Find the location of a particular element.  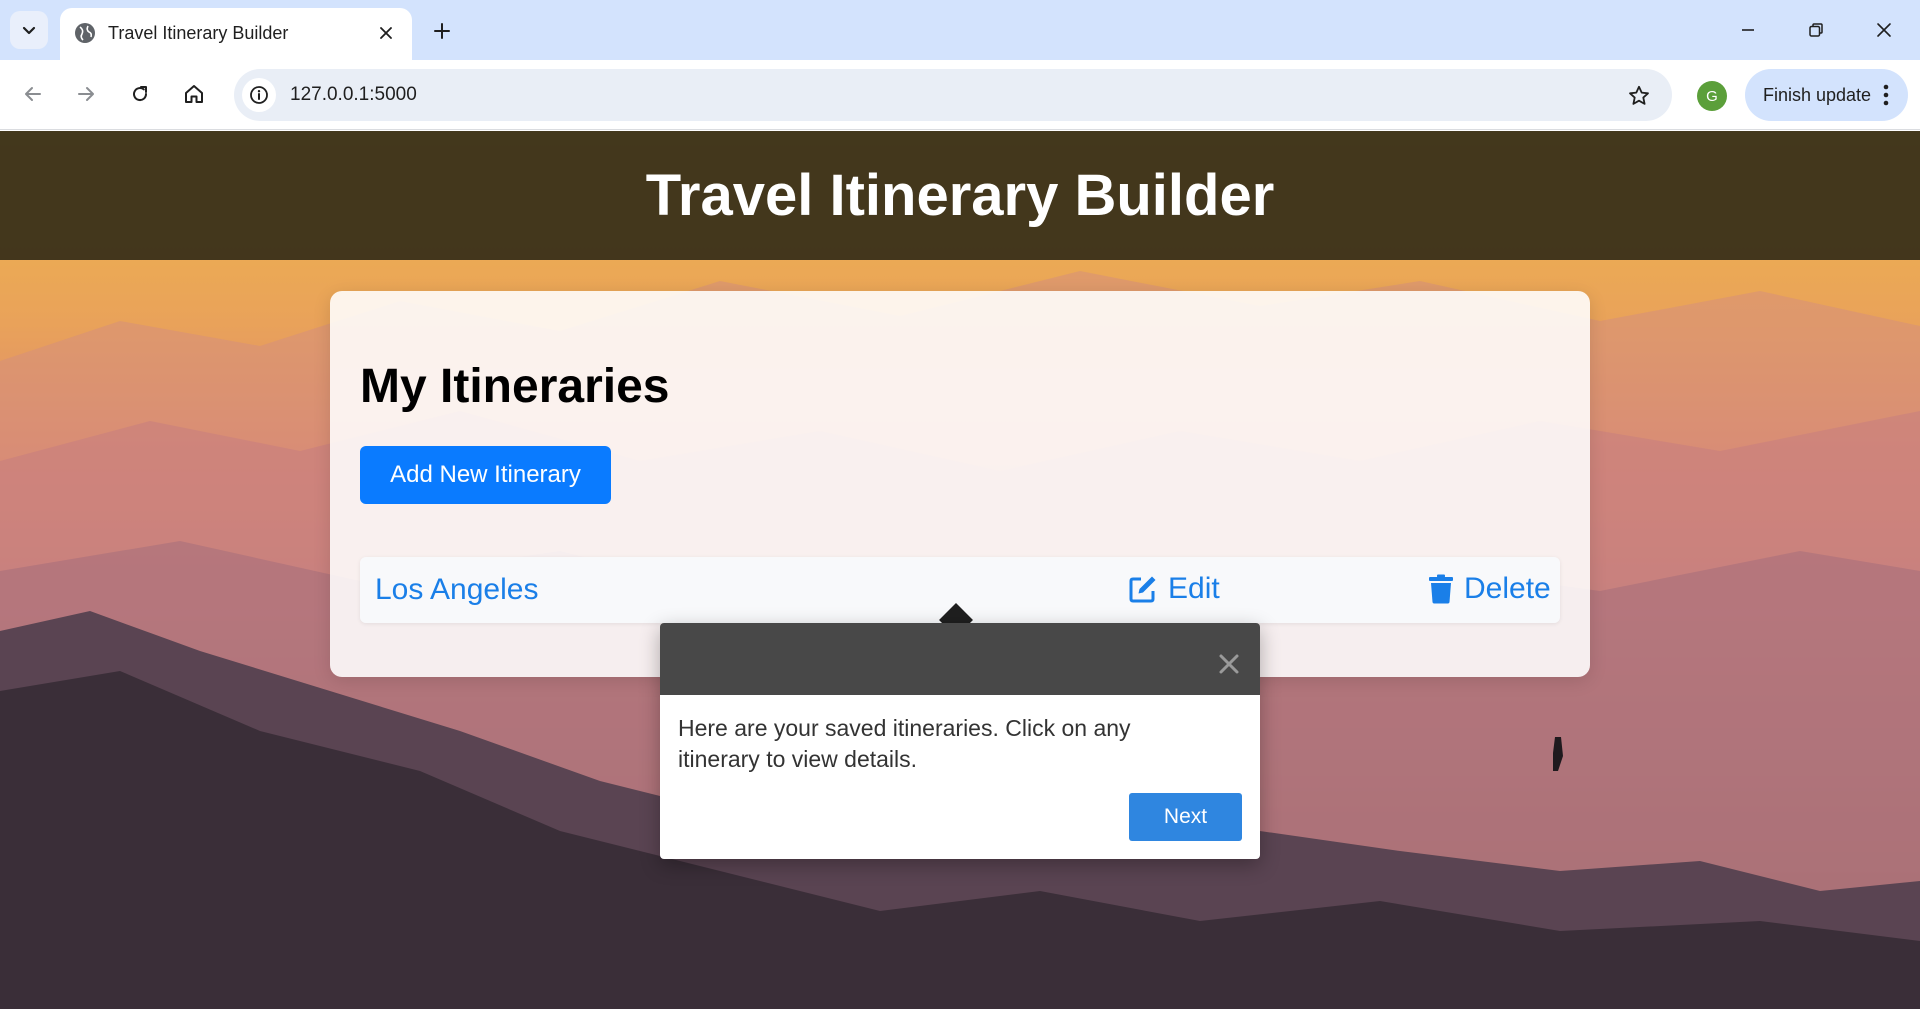

chevron-down-icon is located at coordinates (29, 30).